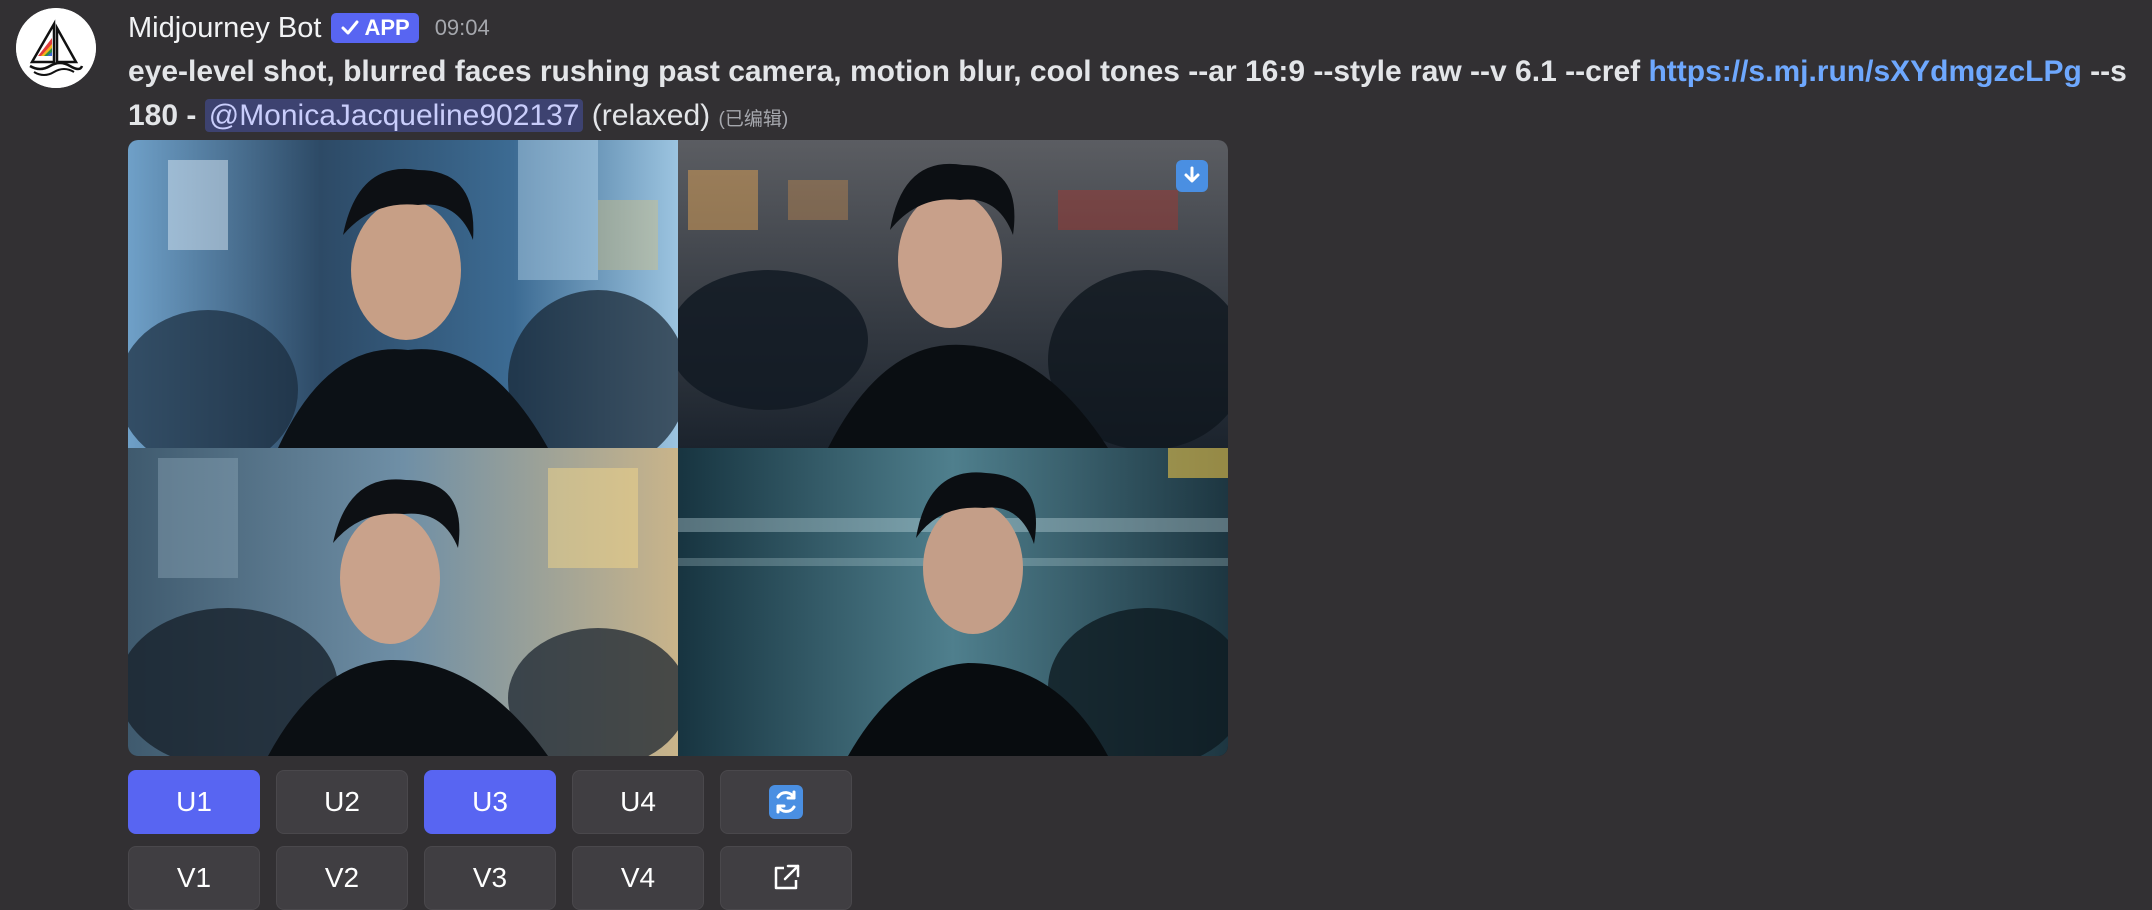  Describe the element at coordinates (651, 115) in the screenshot. I see `mode-label: (relaxed)` at that location.